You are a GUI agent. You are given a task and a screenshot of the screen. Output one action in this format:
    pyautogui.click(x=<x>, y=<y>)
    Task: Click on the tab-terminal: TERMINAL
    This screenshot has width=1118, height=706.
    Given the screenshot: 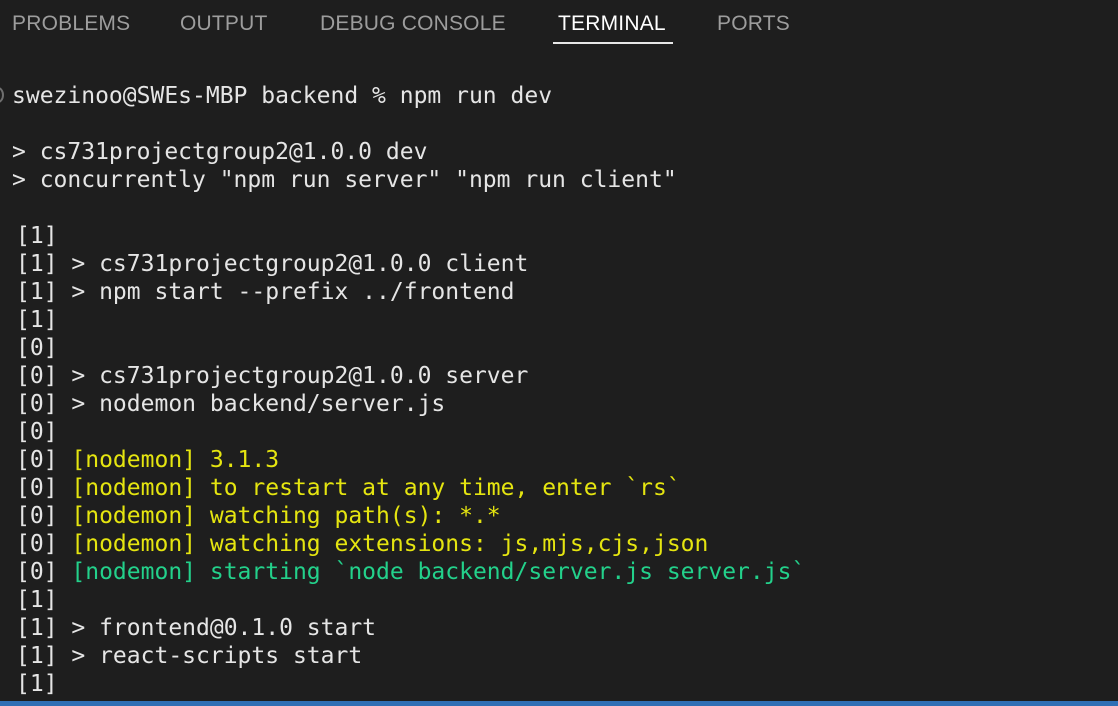 What is the action you would take?
    pyautogui.click(x=612, y=24)
    